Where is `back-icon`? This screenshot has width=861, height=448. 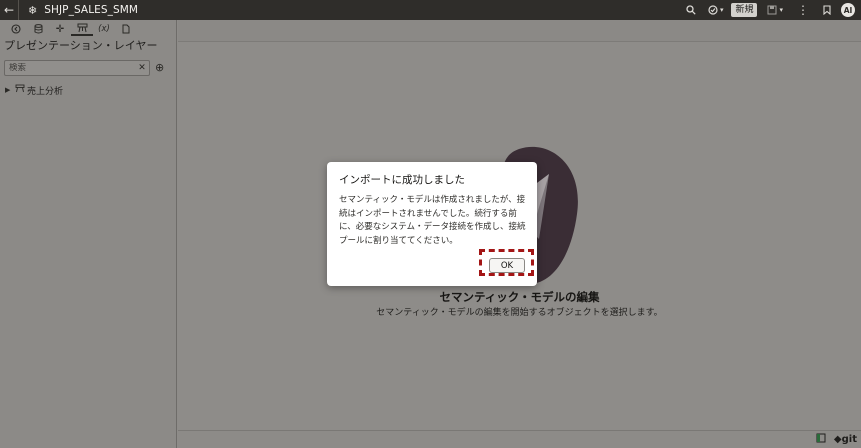
back-icon is located at coordinates (16, 29).